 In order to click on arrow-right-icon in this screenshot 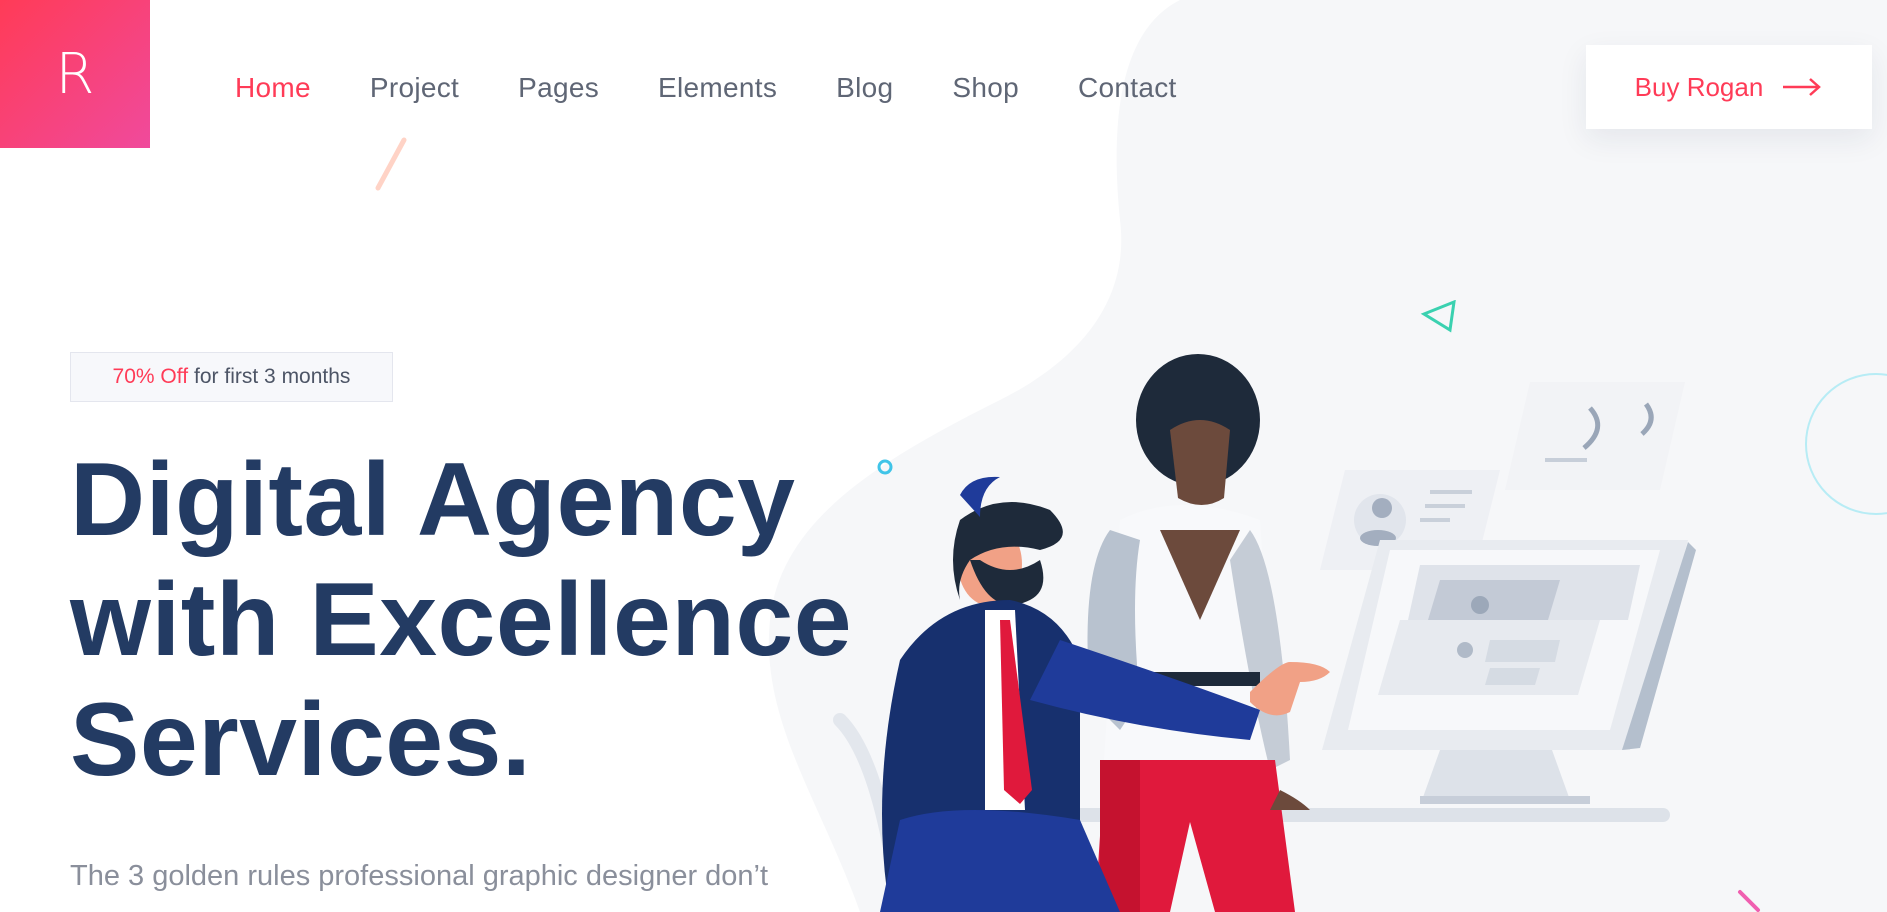, I will do `click(1802, 87)`.